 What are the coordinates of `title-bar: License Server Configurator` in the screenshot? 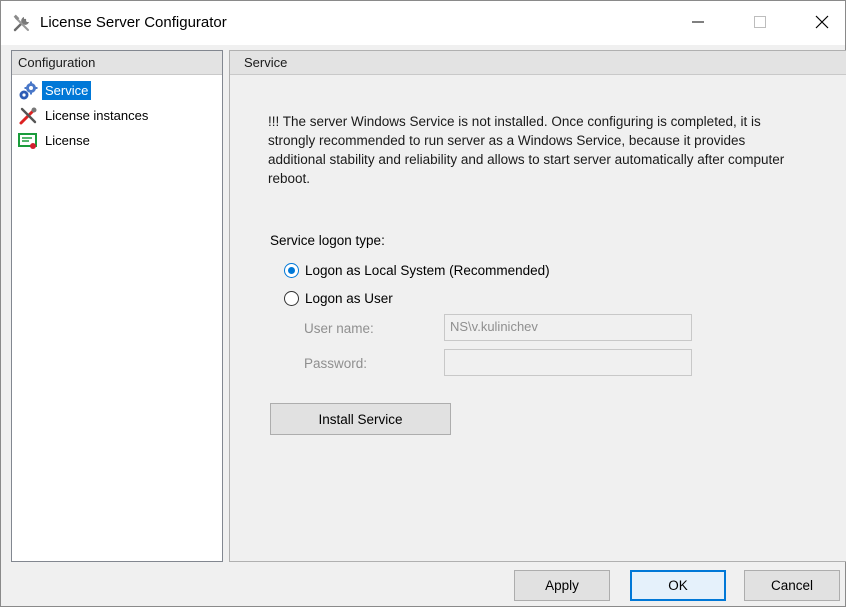 It's located at (423, 23).